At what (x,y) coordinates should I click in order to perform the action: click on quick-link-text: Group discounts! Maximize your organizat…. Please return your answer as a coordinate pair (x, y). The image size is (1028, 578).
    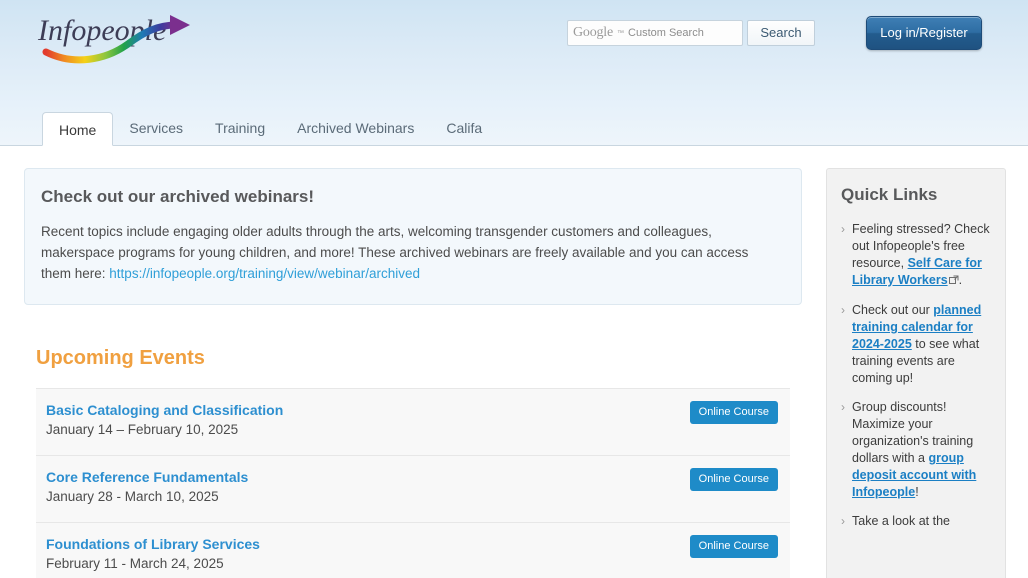
    Looking at the image, I should click on (922, 450).